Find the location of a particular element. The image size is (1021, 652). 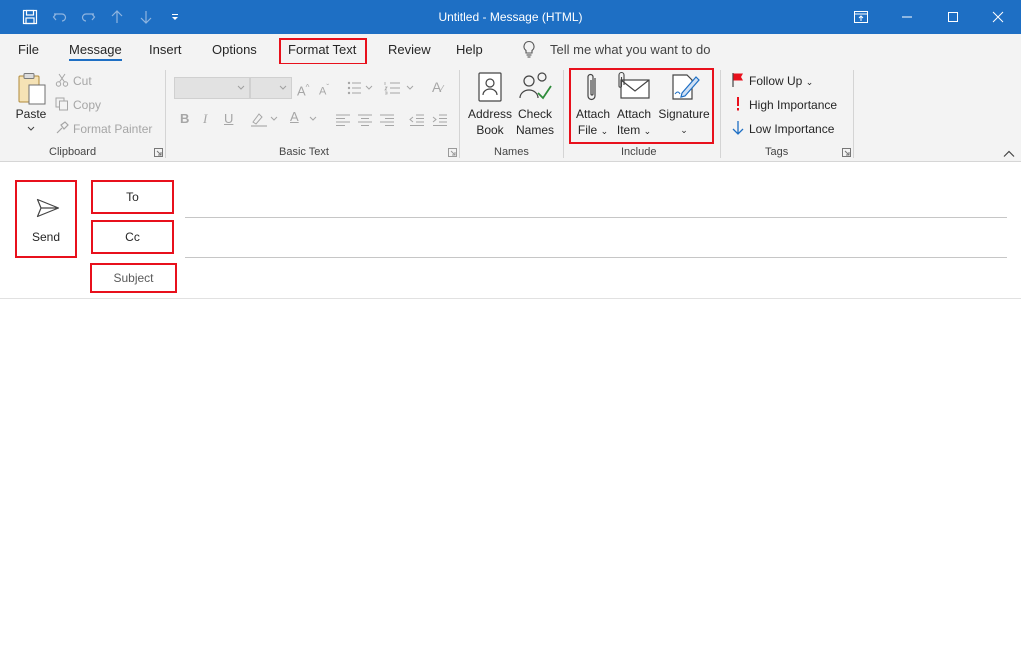

to-button: To is located at coordinates (132, 197).